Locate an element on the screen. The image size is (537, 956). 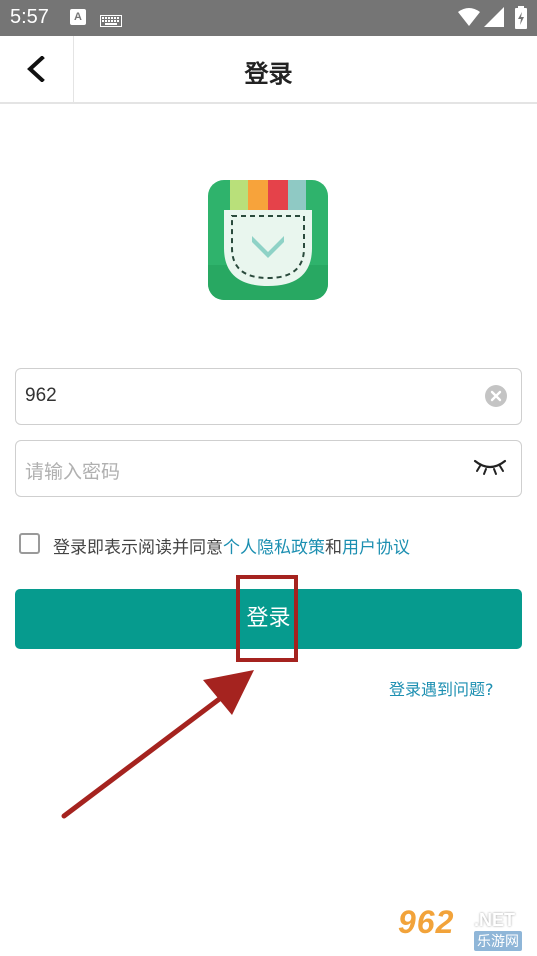
annotation-highlight-box is located at coordinates (267, 618).